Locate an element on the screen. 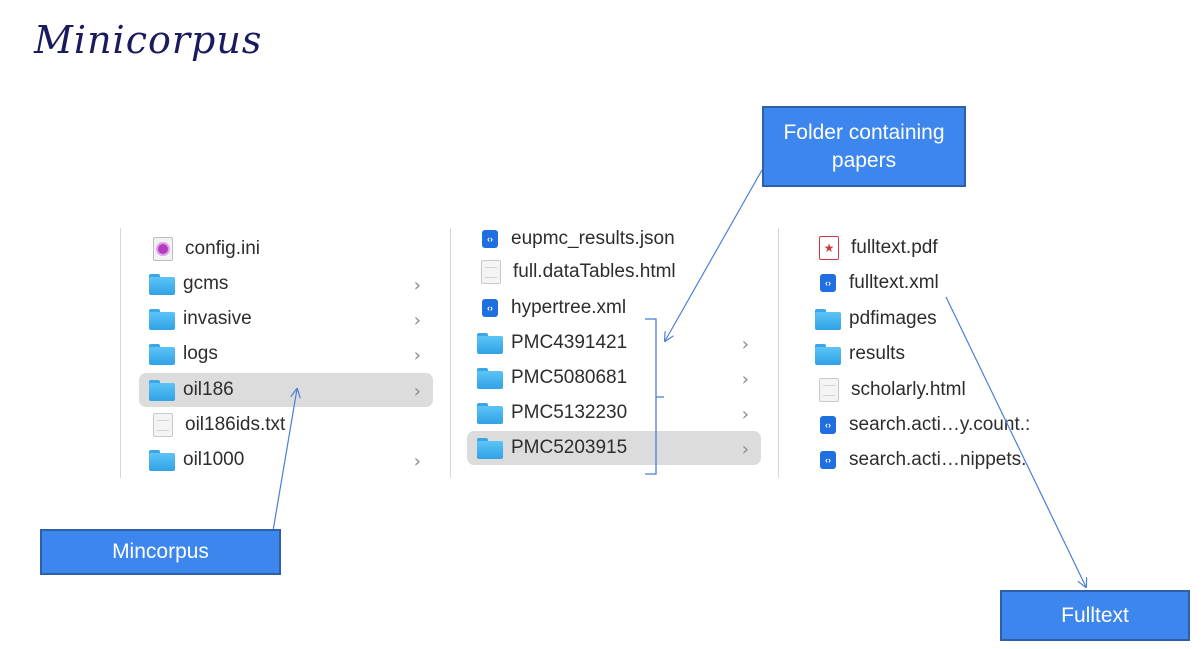 This screenshot has width=1203, height=649. callout-mincorpus-label: Mincorpus is located at coordinates (160, 551).